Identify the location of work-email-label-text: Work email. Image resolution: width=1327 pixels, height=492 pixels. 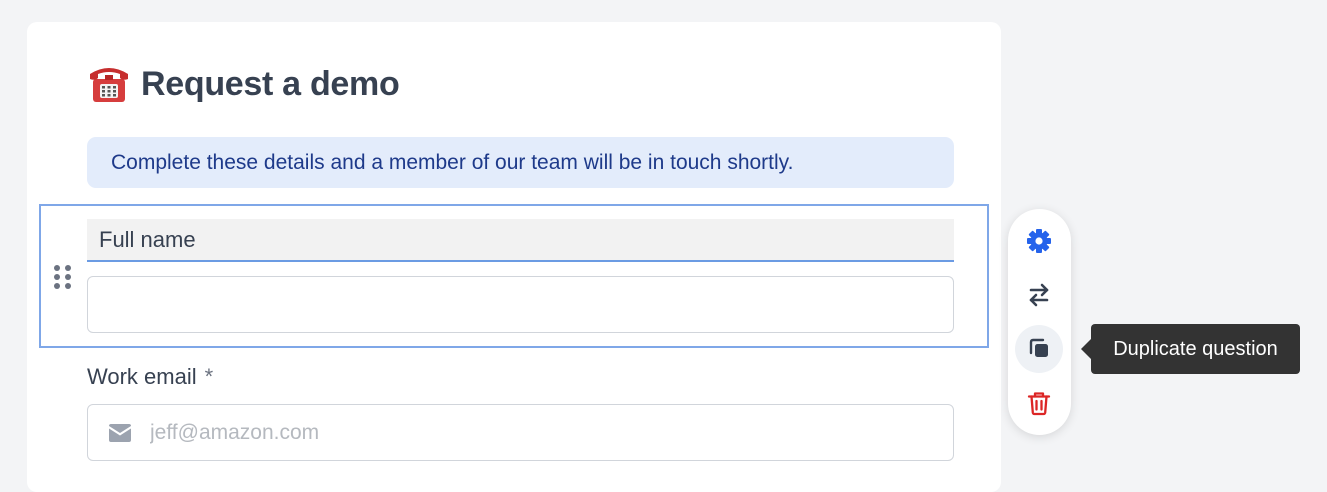
(142, 376).